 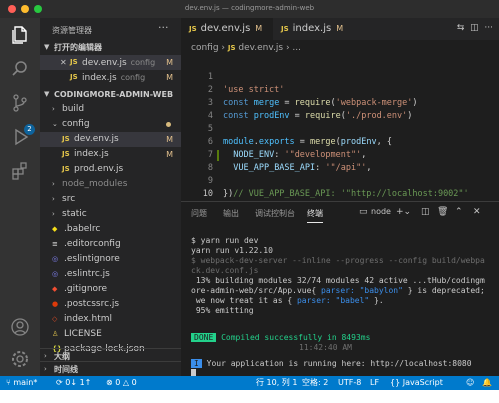 What do you see at coordinates (110, 259) in the screenshot?
I see `tree-item-eslintignore: ◎ .eslintignore` at bounding box center [110, 259].